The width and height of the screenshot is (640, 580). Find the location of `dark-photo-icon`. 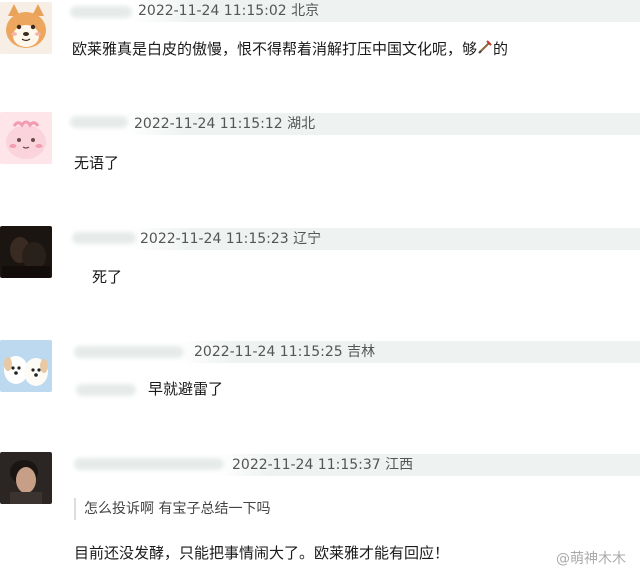

dark-photo-icon is located at coordinates (26, 252).